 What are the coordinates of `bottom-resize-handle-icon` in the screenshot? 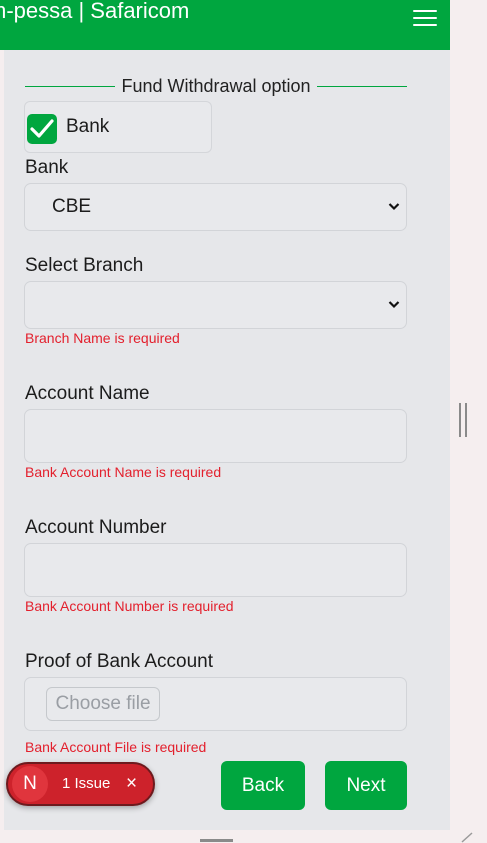 It's located at (216, 840).